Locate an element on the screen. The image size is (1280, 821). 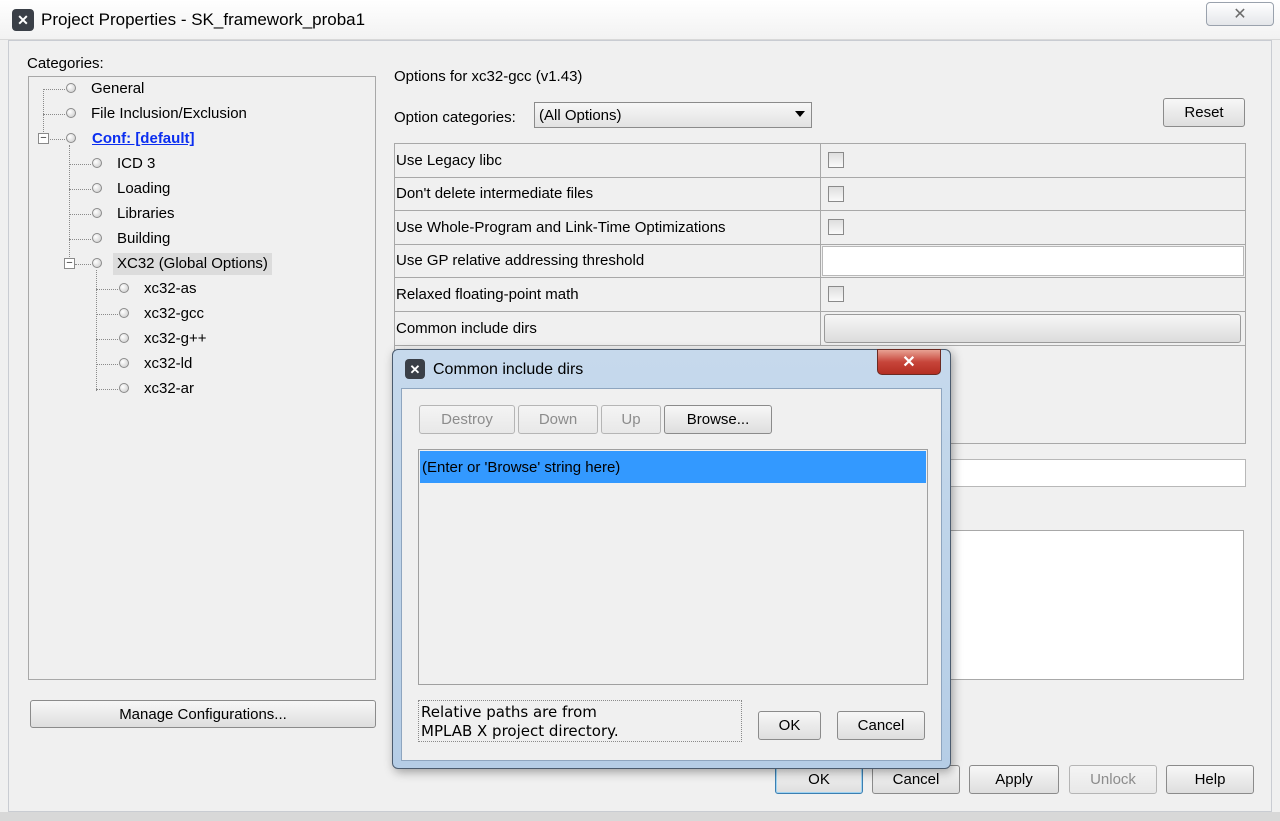
tree-item-icd3: ICD 3 is located at coordinates (136, 164).